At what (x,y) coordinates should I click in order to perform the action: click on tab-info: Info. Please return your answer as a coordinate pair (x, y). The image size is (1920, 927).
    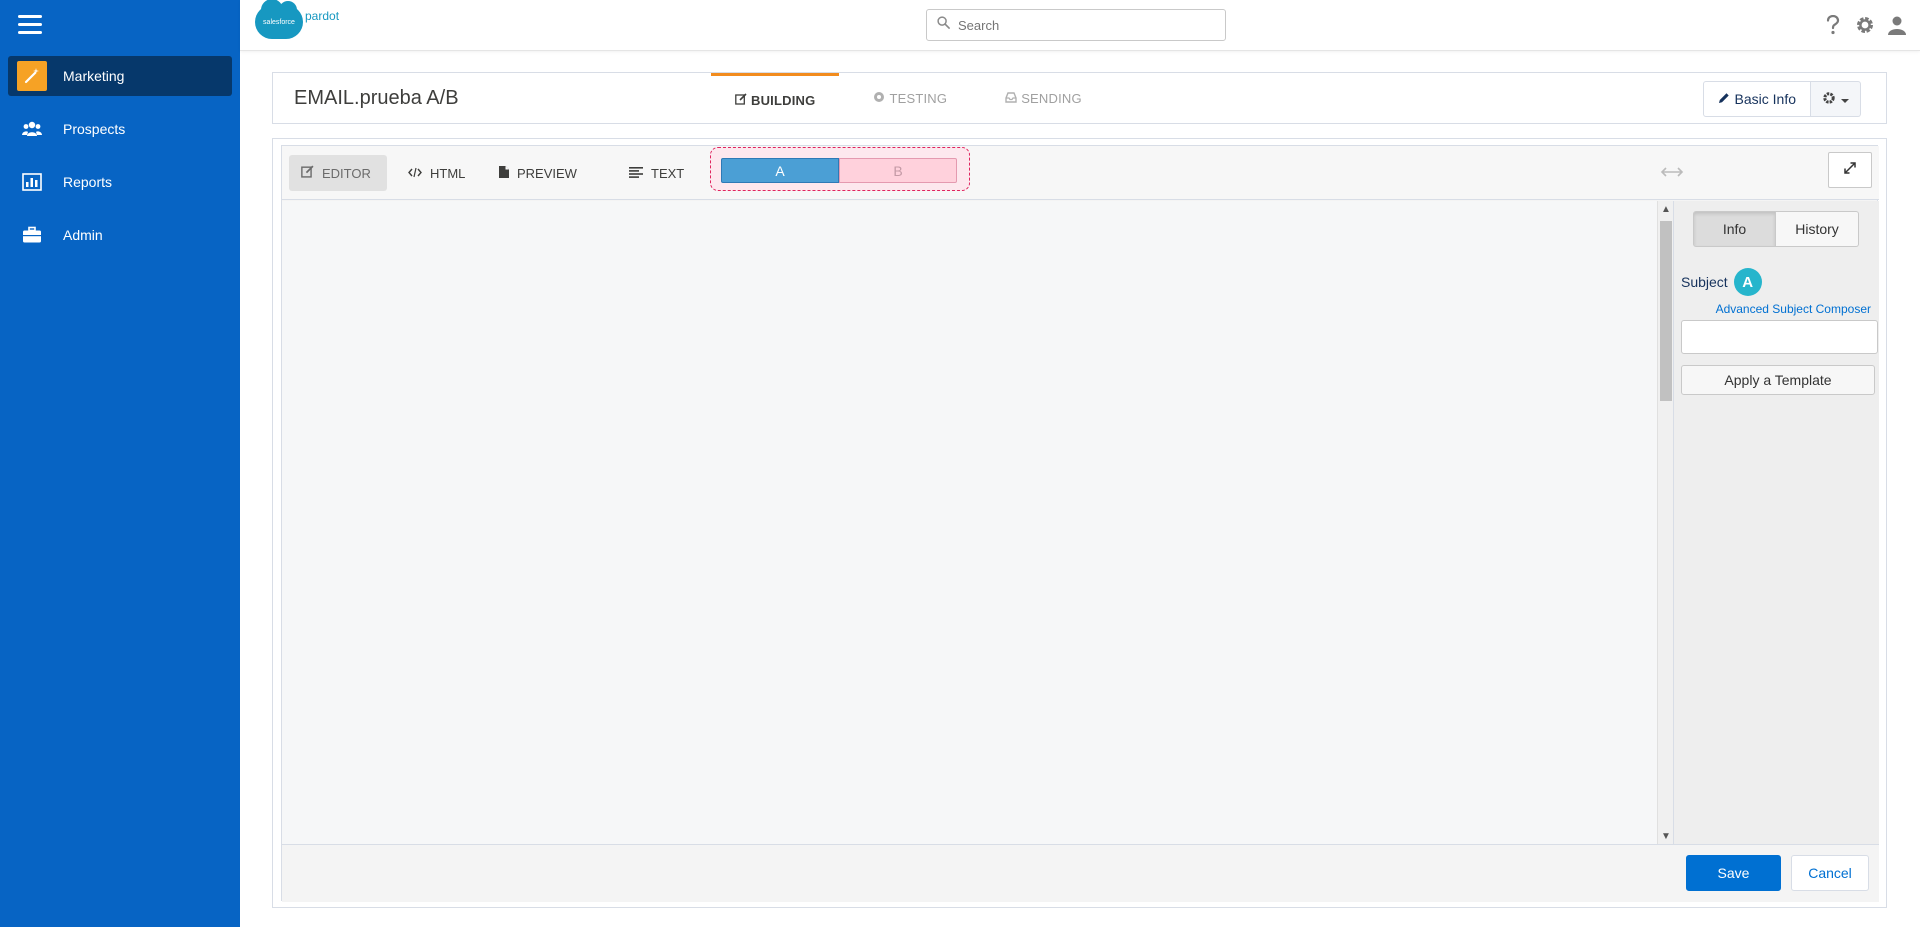
    Looking at the image, I should click on (1734, 229).